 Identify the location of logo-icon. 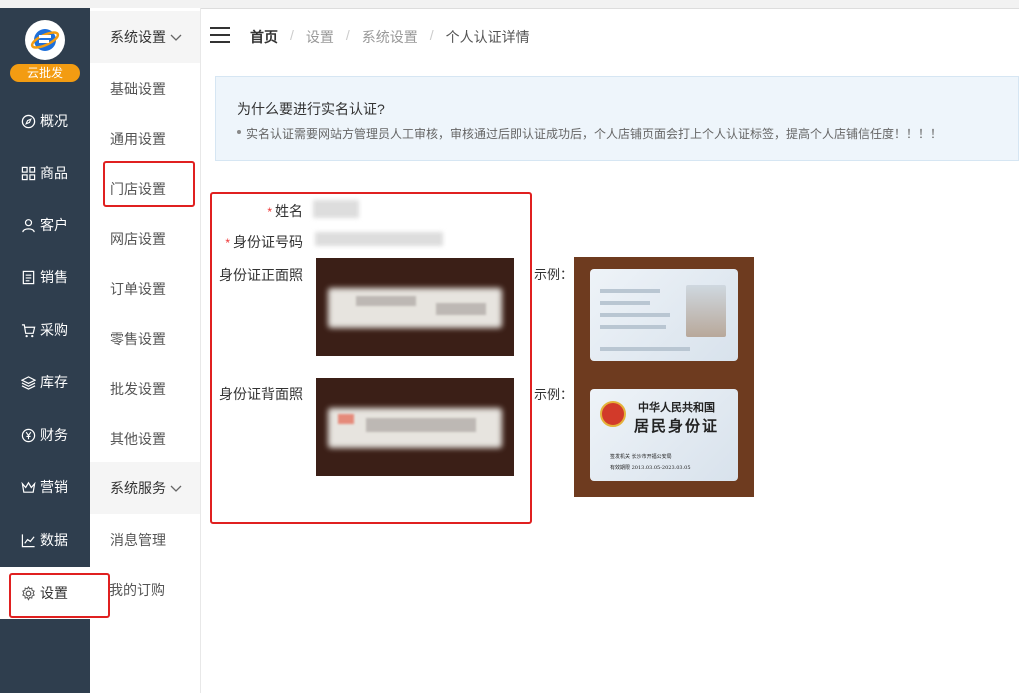
(45, 40).